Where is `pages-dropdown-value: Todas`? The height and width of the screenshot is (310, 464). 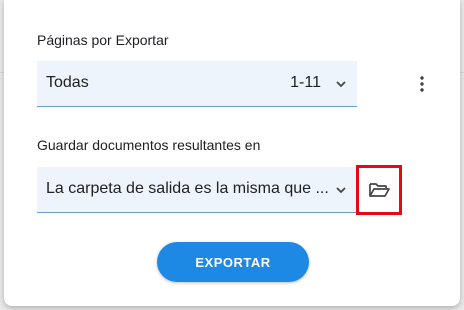
pages-dropdown-value: Todas is located at coordinates (67, 82).